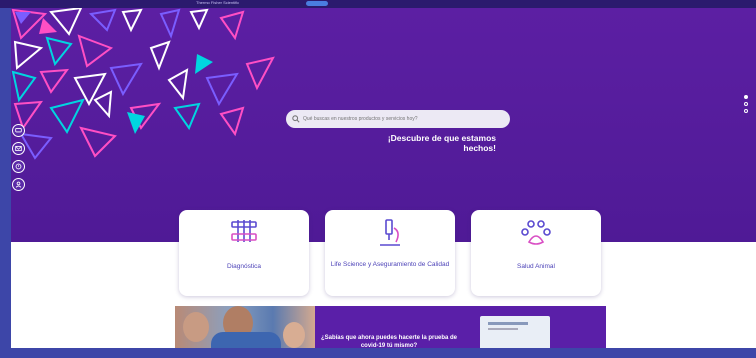 The height and width of the screenshot is (358, 756). What do you see at coordinates (390, 232) in the screenshot?
I see `microscope-icon` at bounding box center [390, 232].